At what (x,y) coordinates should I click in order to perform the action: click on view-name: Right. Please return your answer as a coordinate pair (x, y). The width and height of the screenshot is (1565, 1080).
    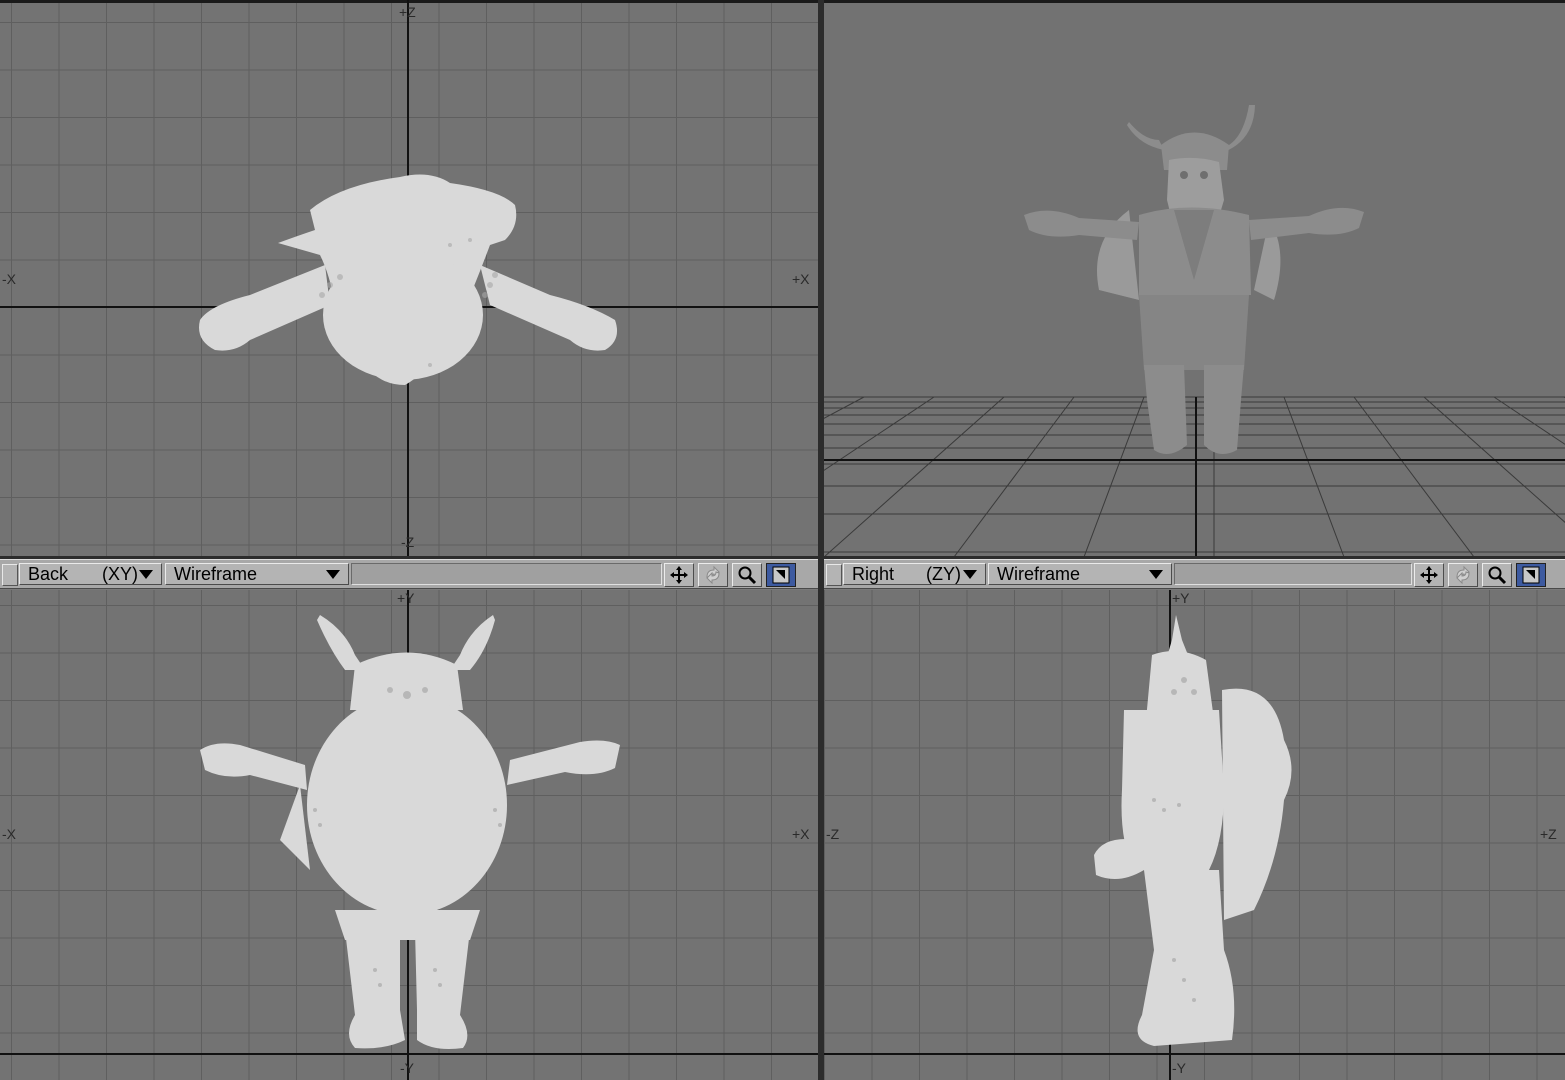
    Looking at the image, I should click on (873, 574).